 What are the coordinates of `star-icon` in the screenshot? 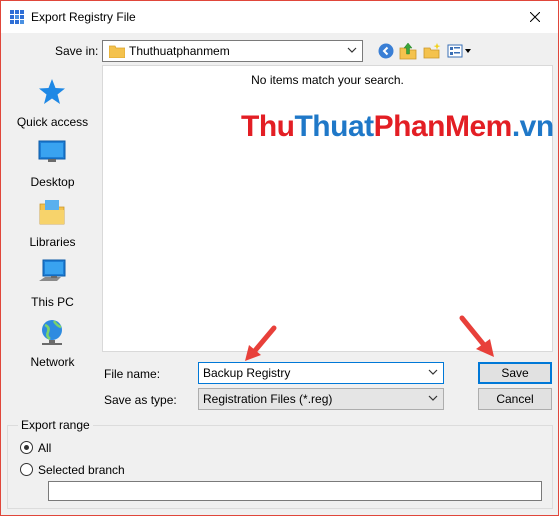 It's located at (52, 91).